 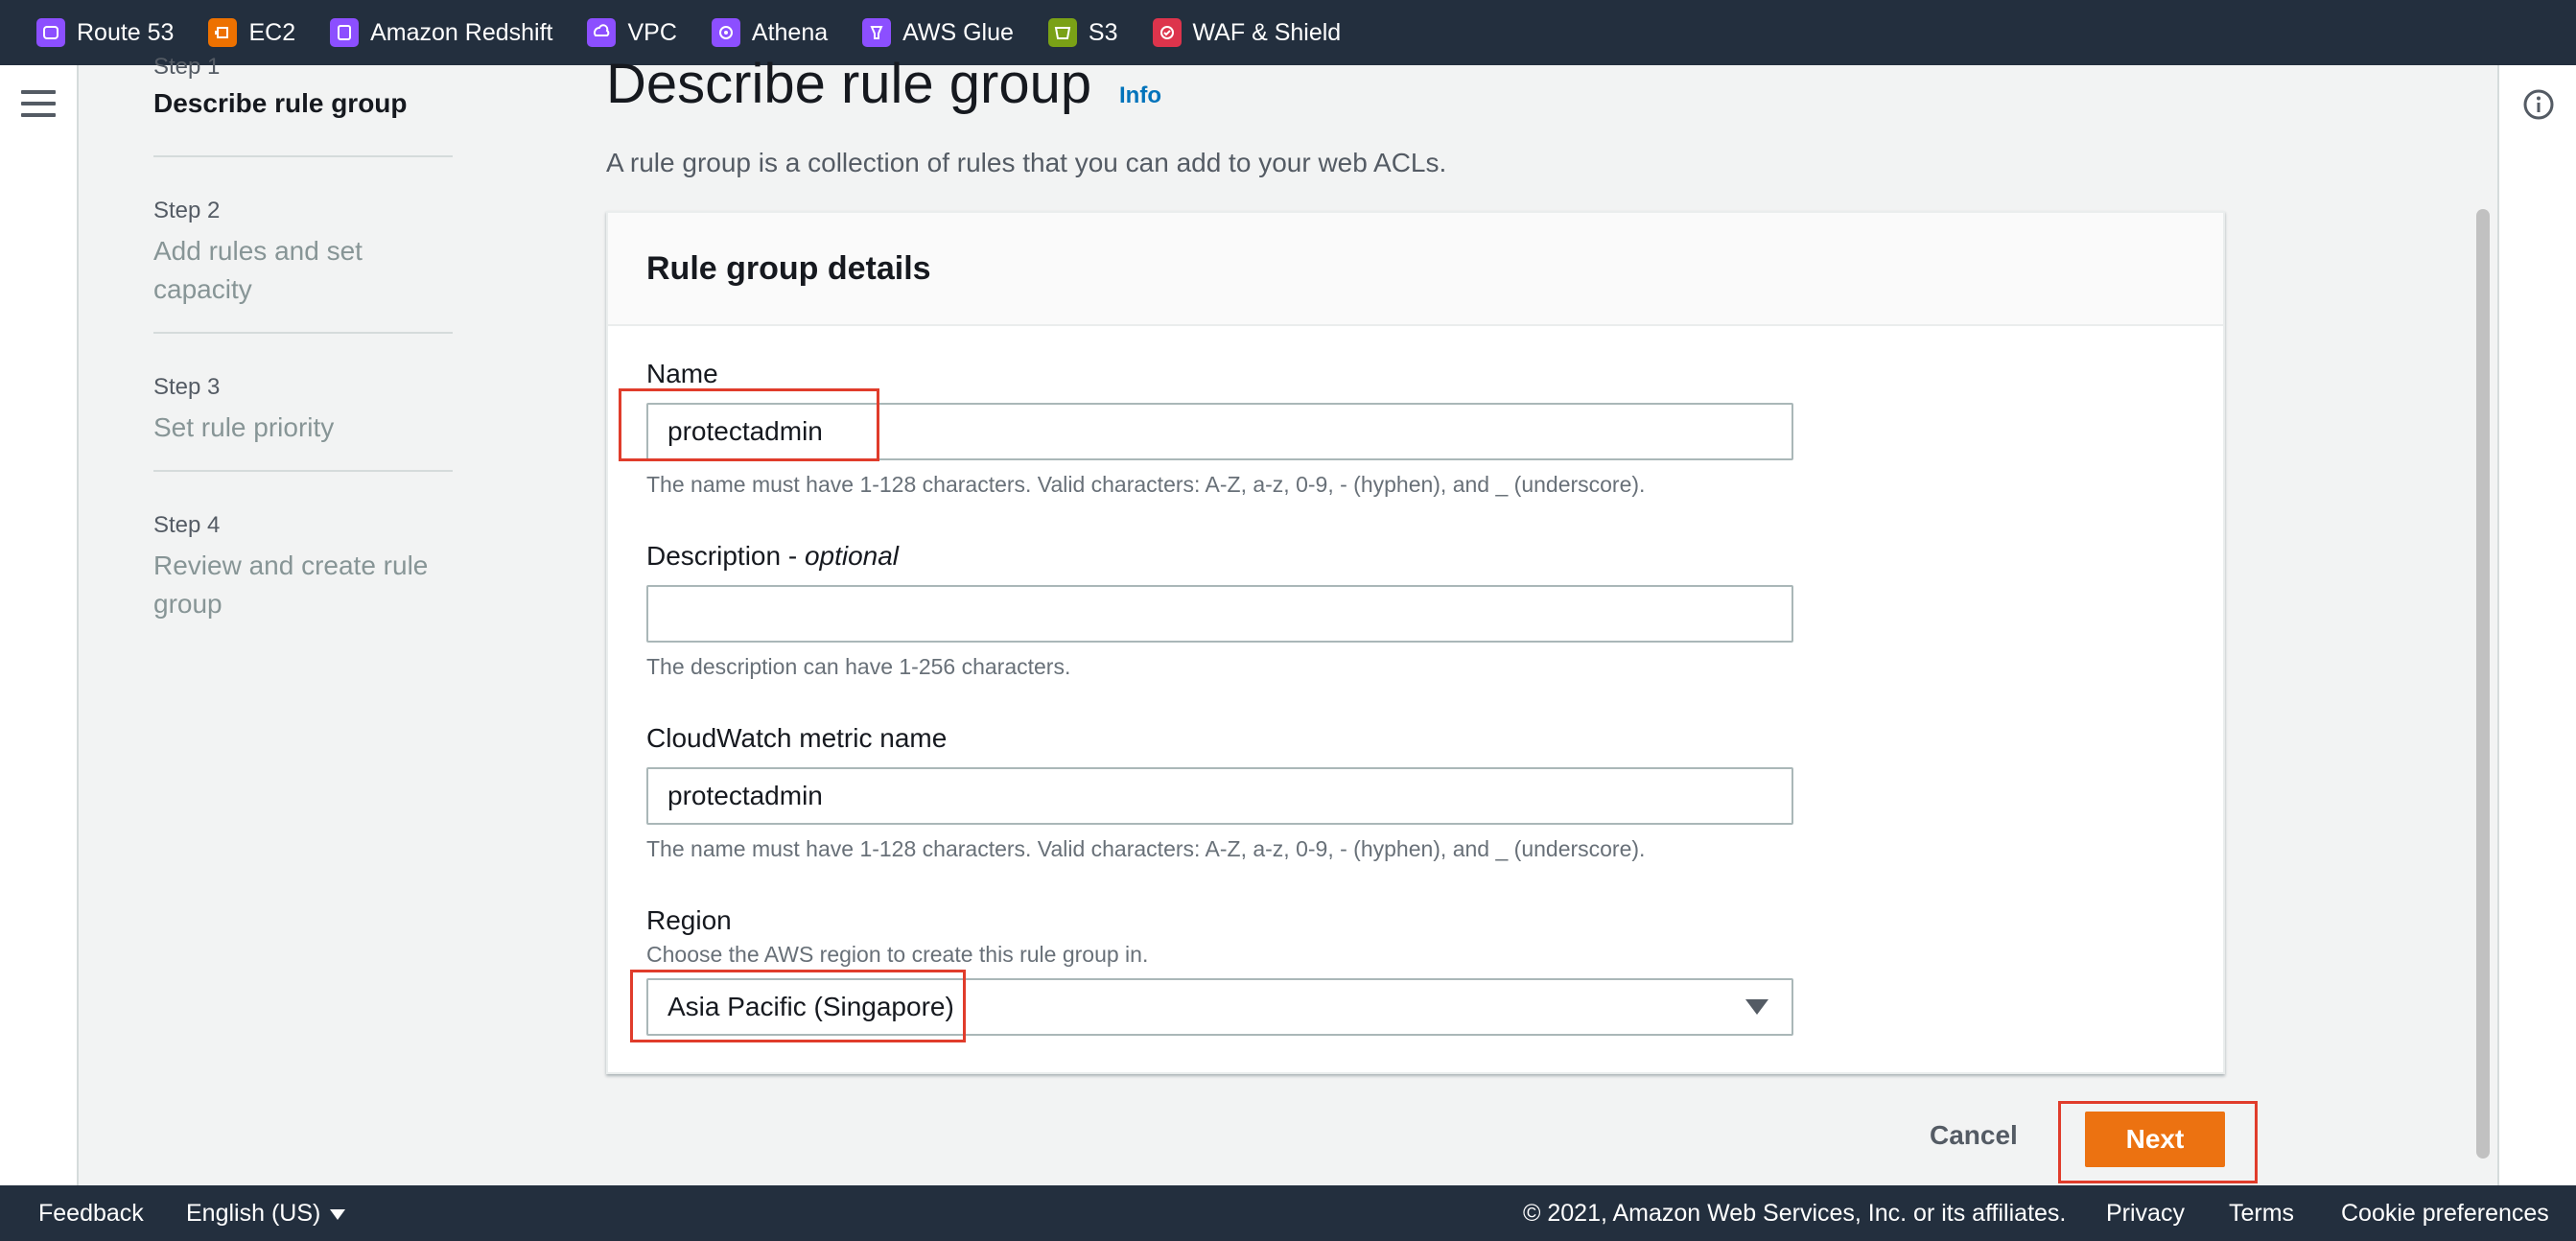 What do you see at coordinates (689, 920) in the screenshot?
I see `region-label: Region` at bounding box center [689, 920].